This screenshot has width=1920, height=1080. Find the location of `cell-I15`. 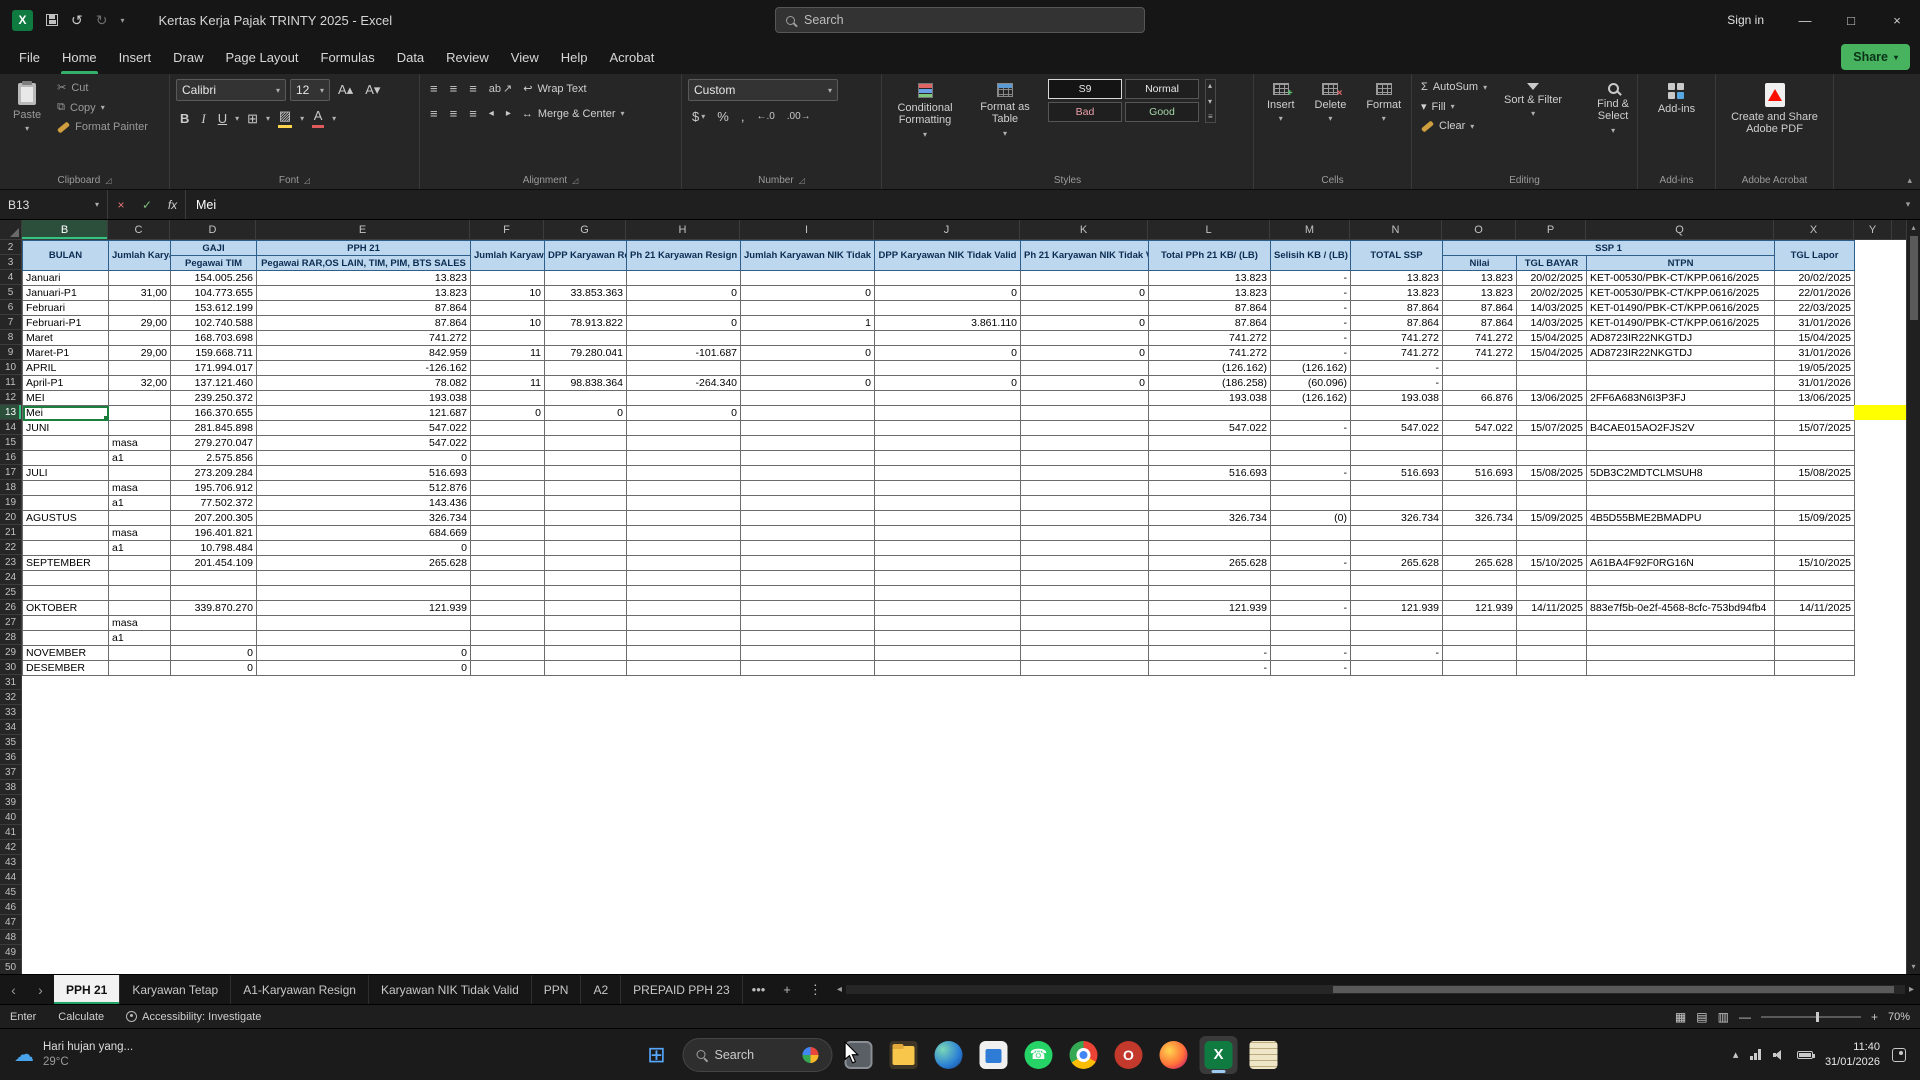

cell-I15 is located at coordinates (807, 443).